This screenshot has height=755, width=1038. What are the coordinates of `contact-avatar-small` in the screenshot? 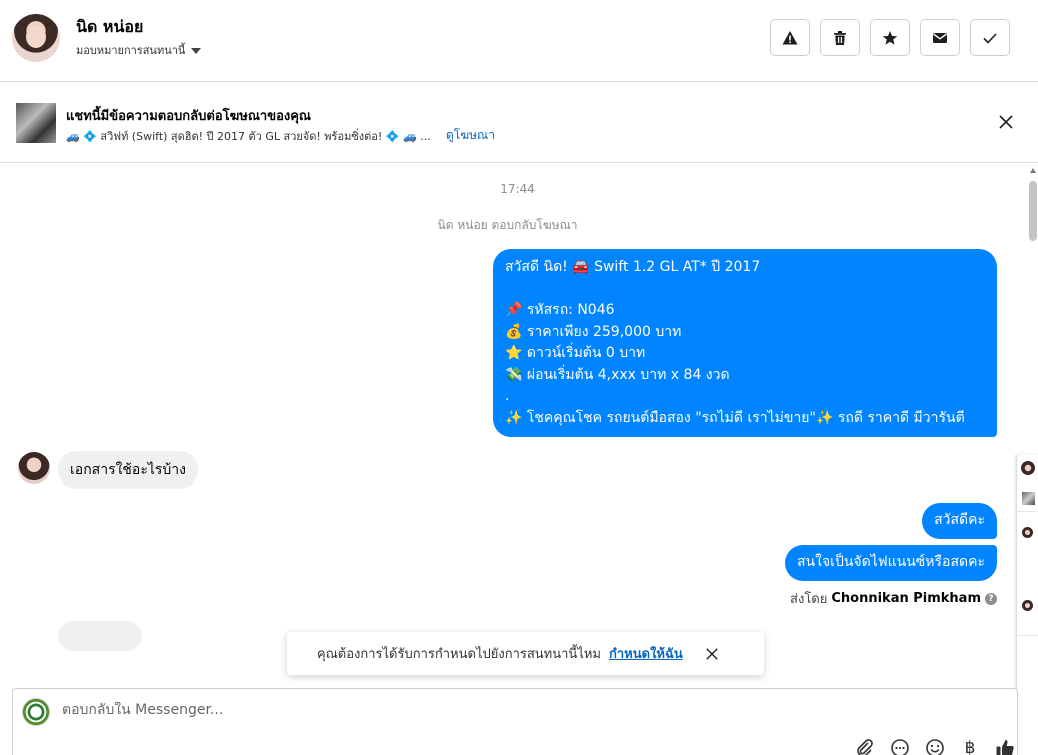 It's located at (34, 468).